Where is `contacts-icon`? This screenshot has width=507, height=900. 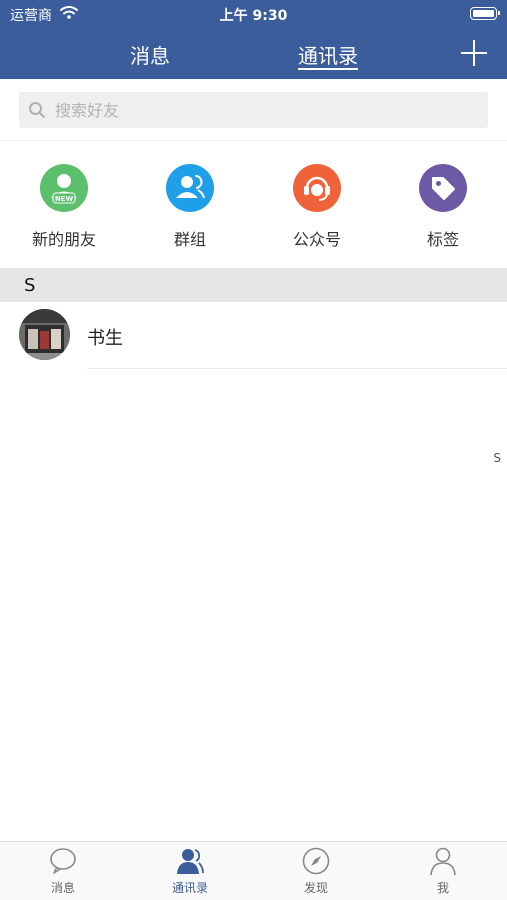 contacts-icon is located at coordinates (190, 861).